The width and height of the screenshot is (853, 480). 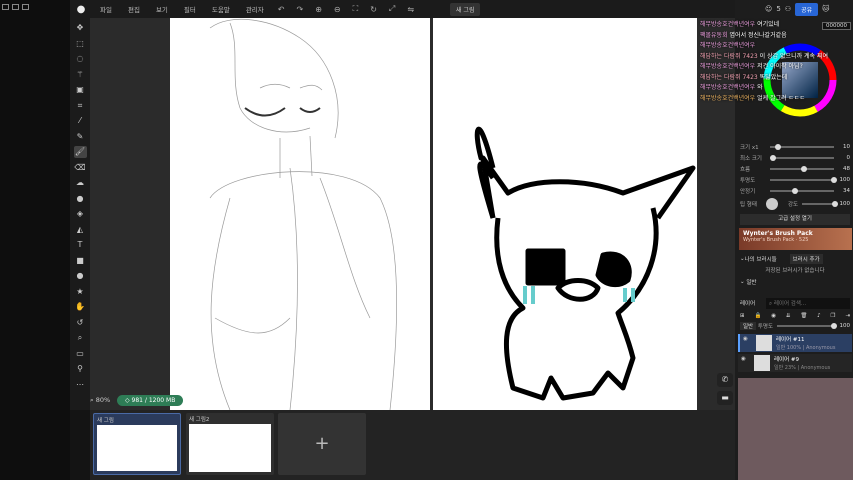 I want to click on duplicate-icon: ❐, so click(x=833, y=316).